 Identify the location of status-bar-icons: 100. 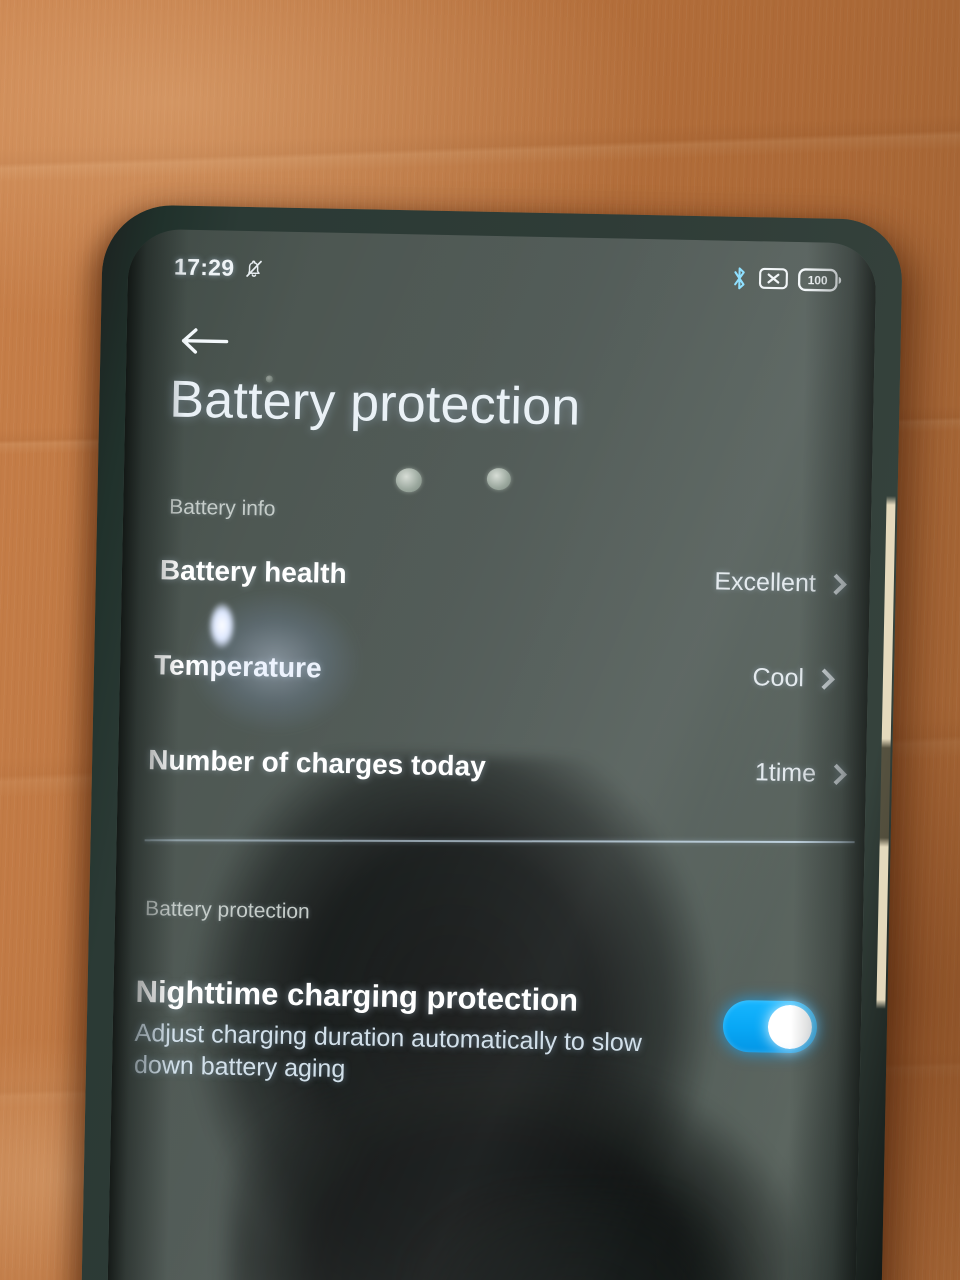
(786, 278).